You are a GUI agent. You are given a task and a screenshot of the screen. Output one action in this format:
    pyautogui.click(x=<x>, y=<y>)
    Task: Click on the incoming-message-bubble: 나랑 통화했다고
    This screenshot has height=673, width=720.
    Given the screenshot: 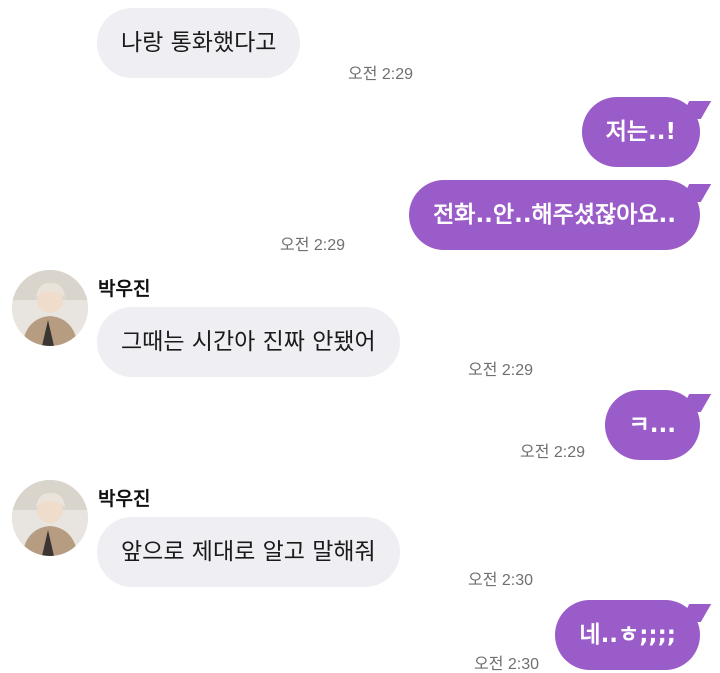 What is the action you would take?
    pyautogui.click(x=199, y=43)
    